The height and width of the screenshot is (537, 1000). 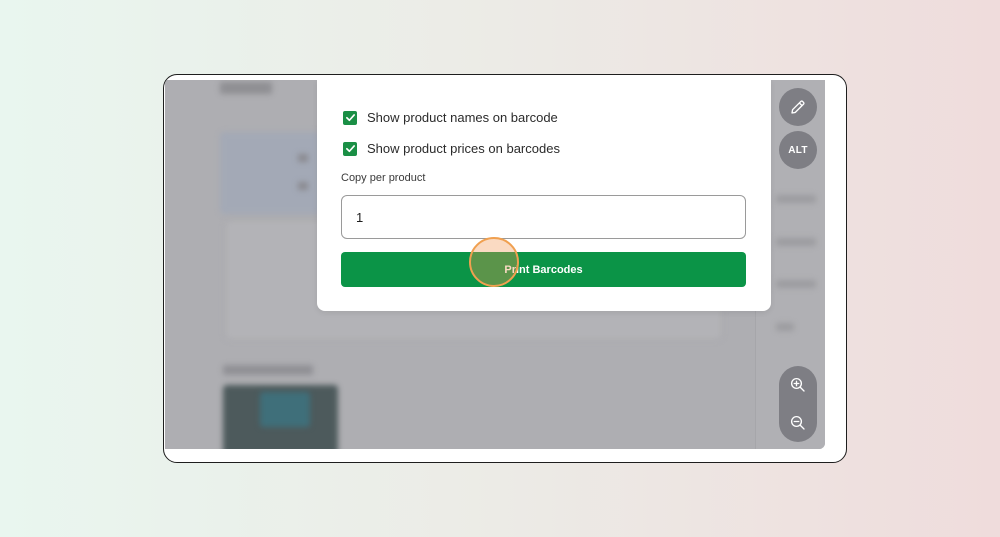 I want to click on zoom-out-button, so click(x=798, y=423).